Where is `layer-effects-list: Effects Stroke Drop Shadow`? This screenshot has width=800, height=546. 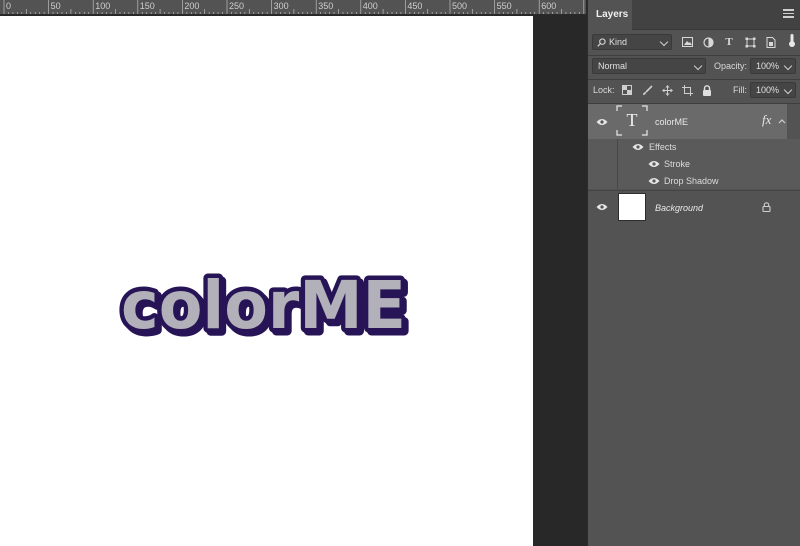 layer-effects-list: Effects Stroke Drop Shadow is located at coordinates (694, 164).